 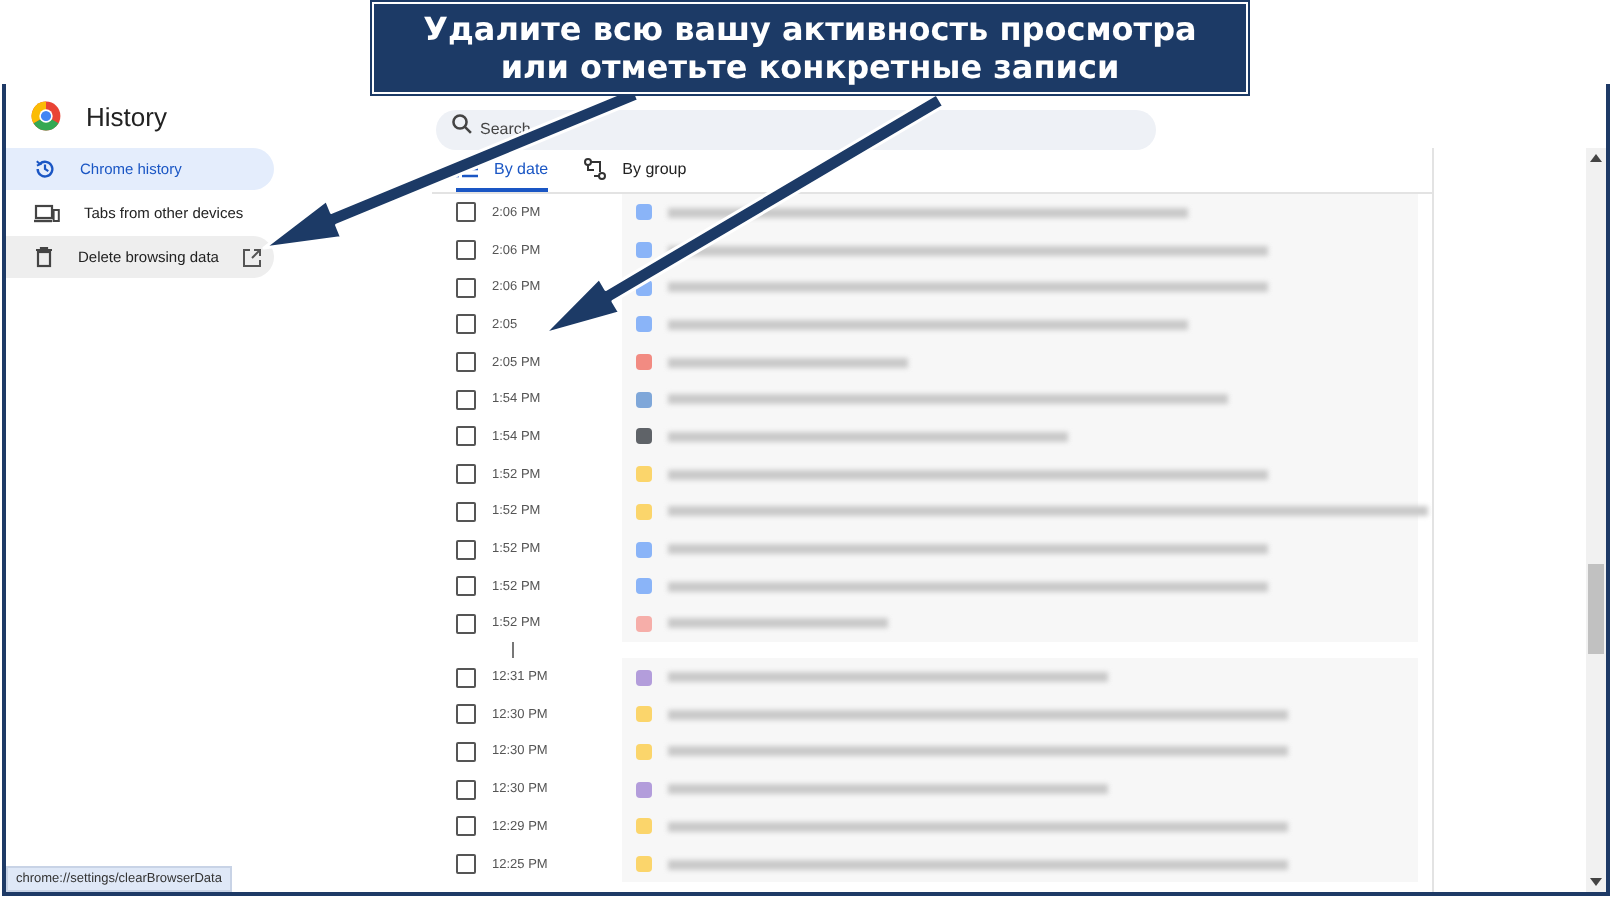 What do you see at coordinates (810, 67) in the screenshot?
I see `banner-text: или отметьте конкретные записи` at bounding box center [810, 67].